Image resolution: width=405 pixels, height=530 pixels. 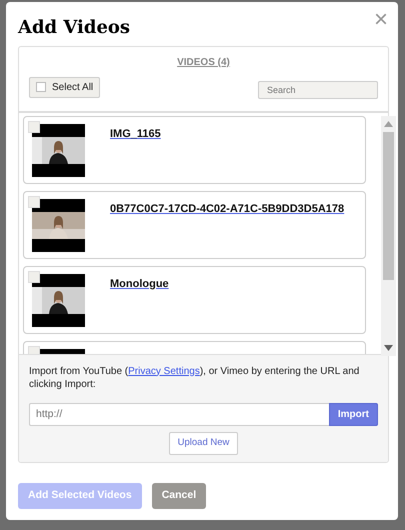 I want to click on privacy-settings-link: Privacy Settings, so click(x=164, y=371).